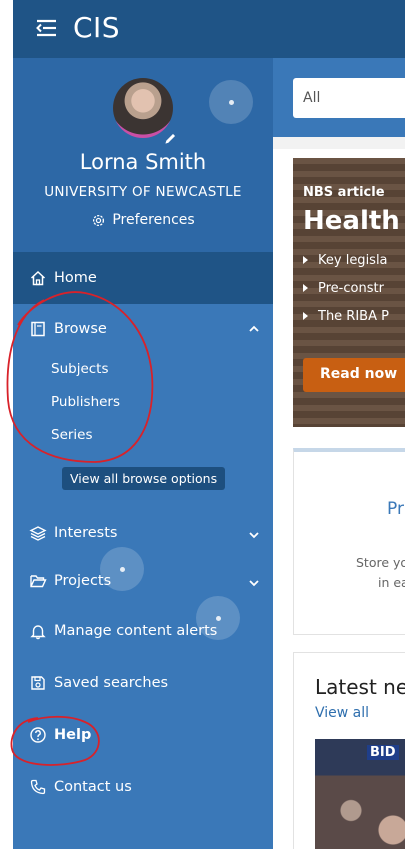 Image resolution: width=405 pixels, height=849 pixels. I want to click on nav-label-help: Help, so click(73, 735).